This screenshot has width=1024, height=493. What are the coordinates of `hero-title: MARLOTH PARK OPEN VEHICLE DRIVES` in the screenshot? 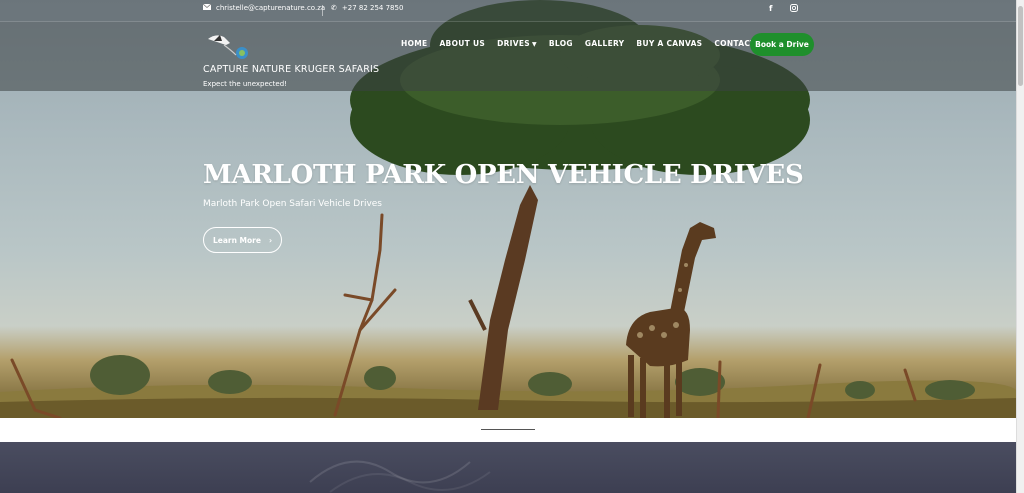 It's located at (503, 175).